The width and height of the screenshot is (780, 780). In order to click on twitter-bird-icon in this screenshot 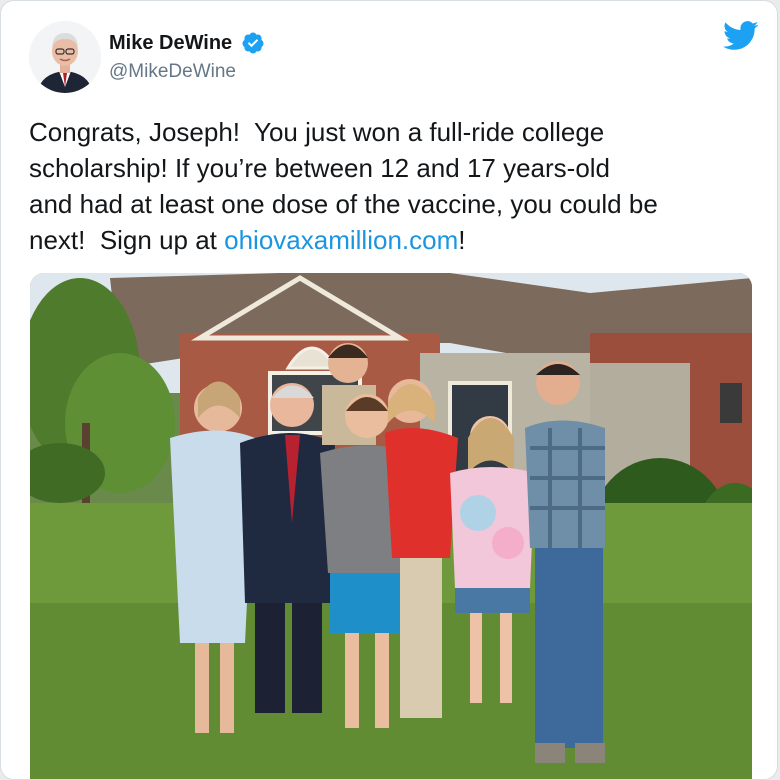, I will do `click(741, 36)`.